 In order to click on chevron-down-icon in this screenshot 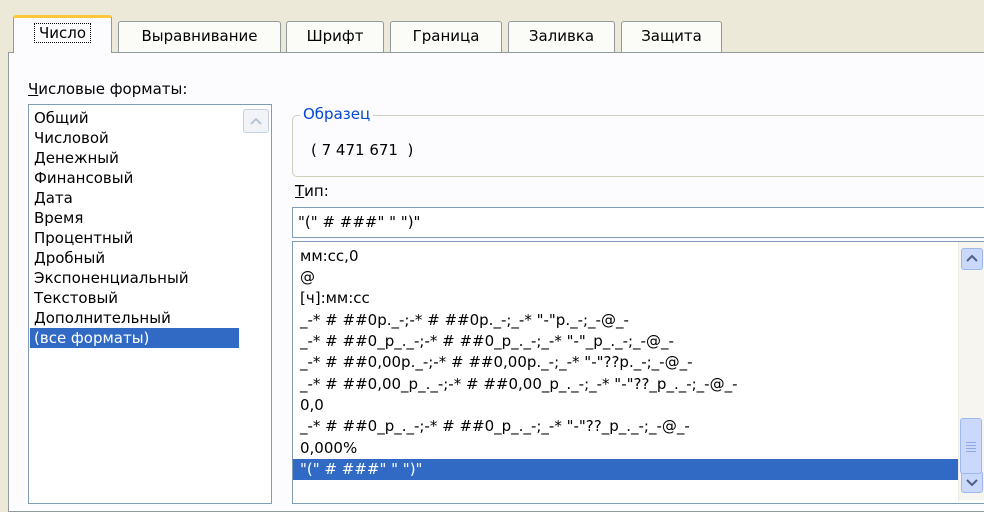, I will do `click(972, 483)`.